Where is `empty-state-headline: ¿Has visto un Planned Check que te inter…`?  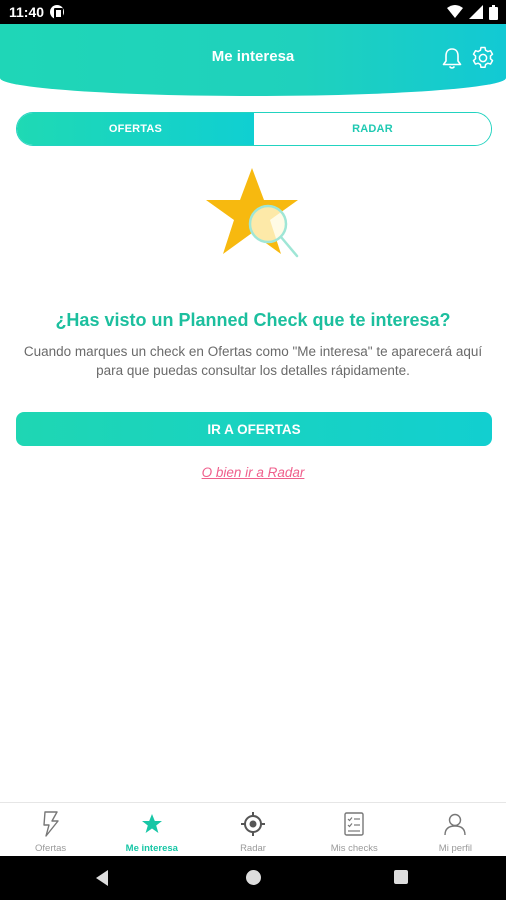 empty-state-headline: ¿Has visto un Planned Check que te inter… is located at coordinates (253, 320).